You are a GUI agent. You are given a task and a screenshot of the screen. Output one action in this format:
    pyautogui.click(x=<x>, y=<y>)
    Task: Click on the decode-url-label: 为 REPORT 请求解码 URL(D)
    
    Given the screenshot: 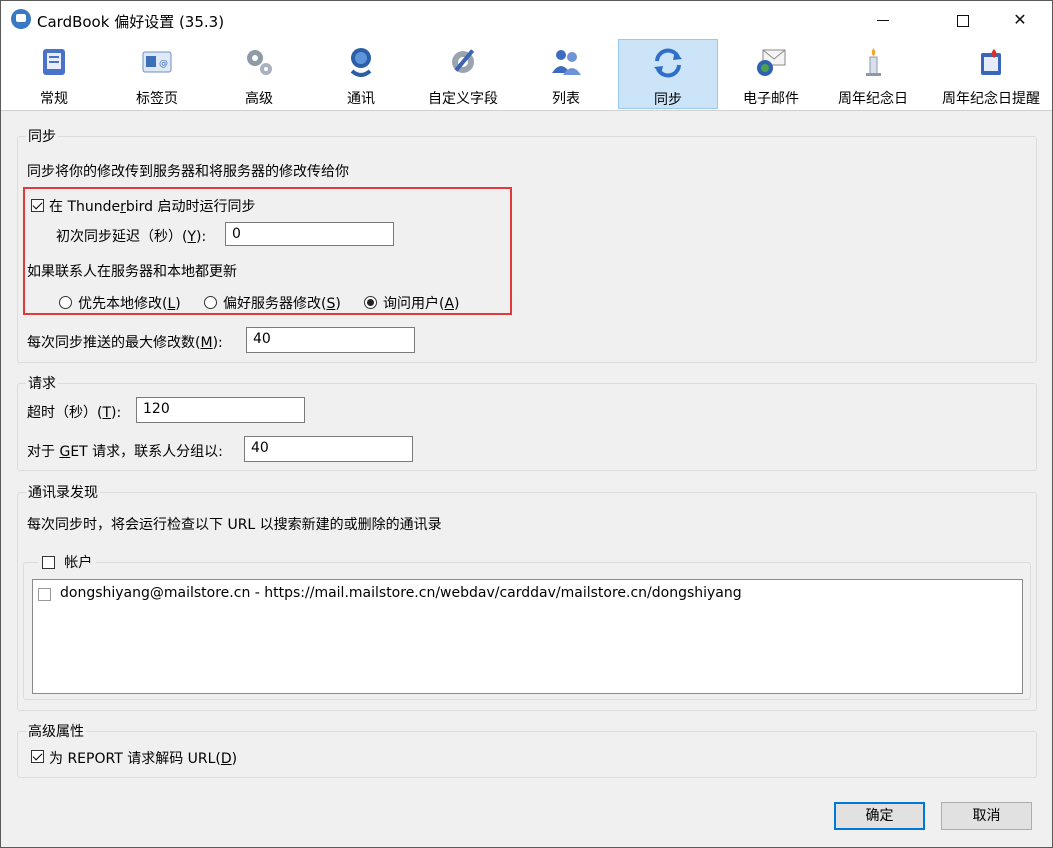 What is the action you would take?
    pyautogui.click(x=143, y=758)
    